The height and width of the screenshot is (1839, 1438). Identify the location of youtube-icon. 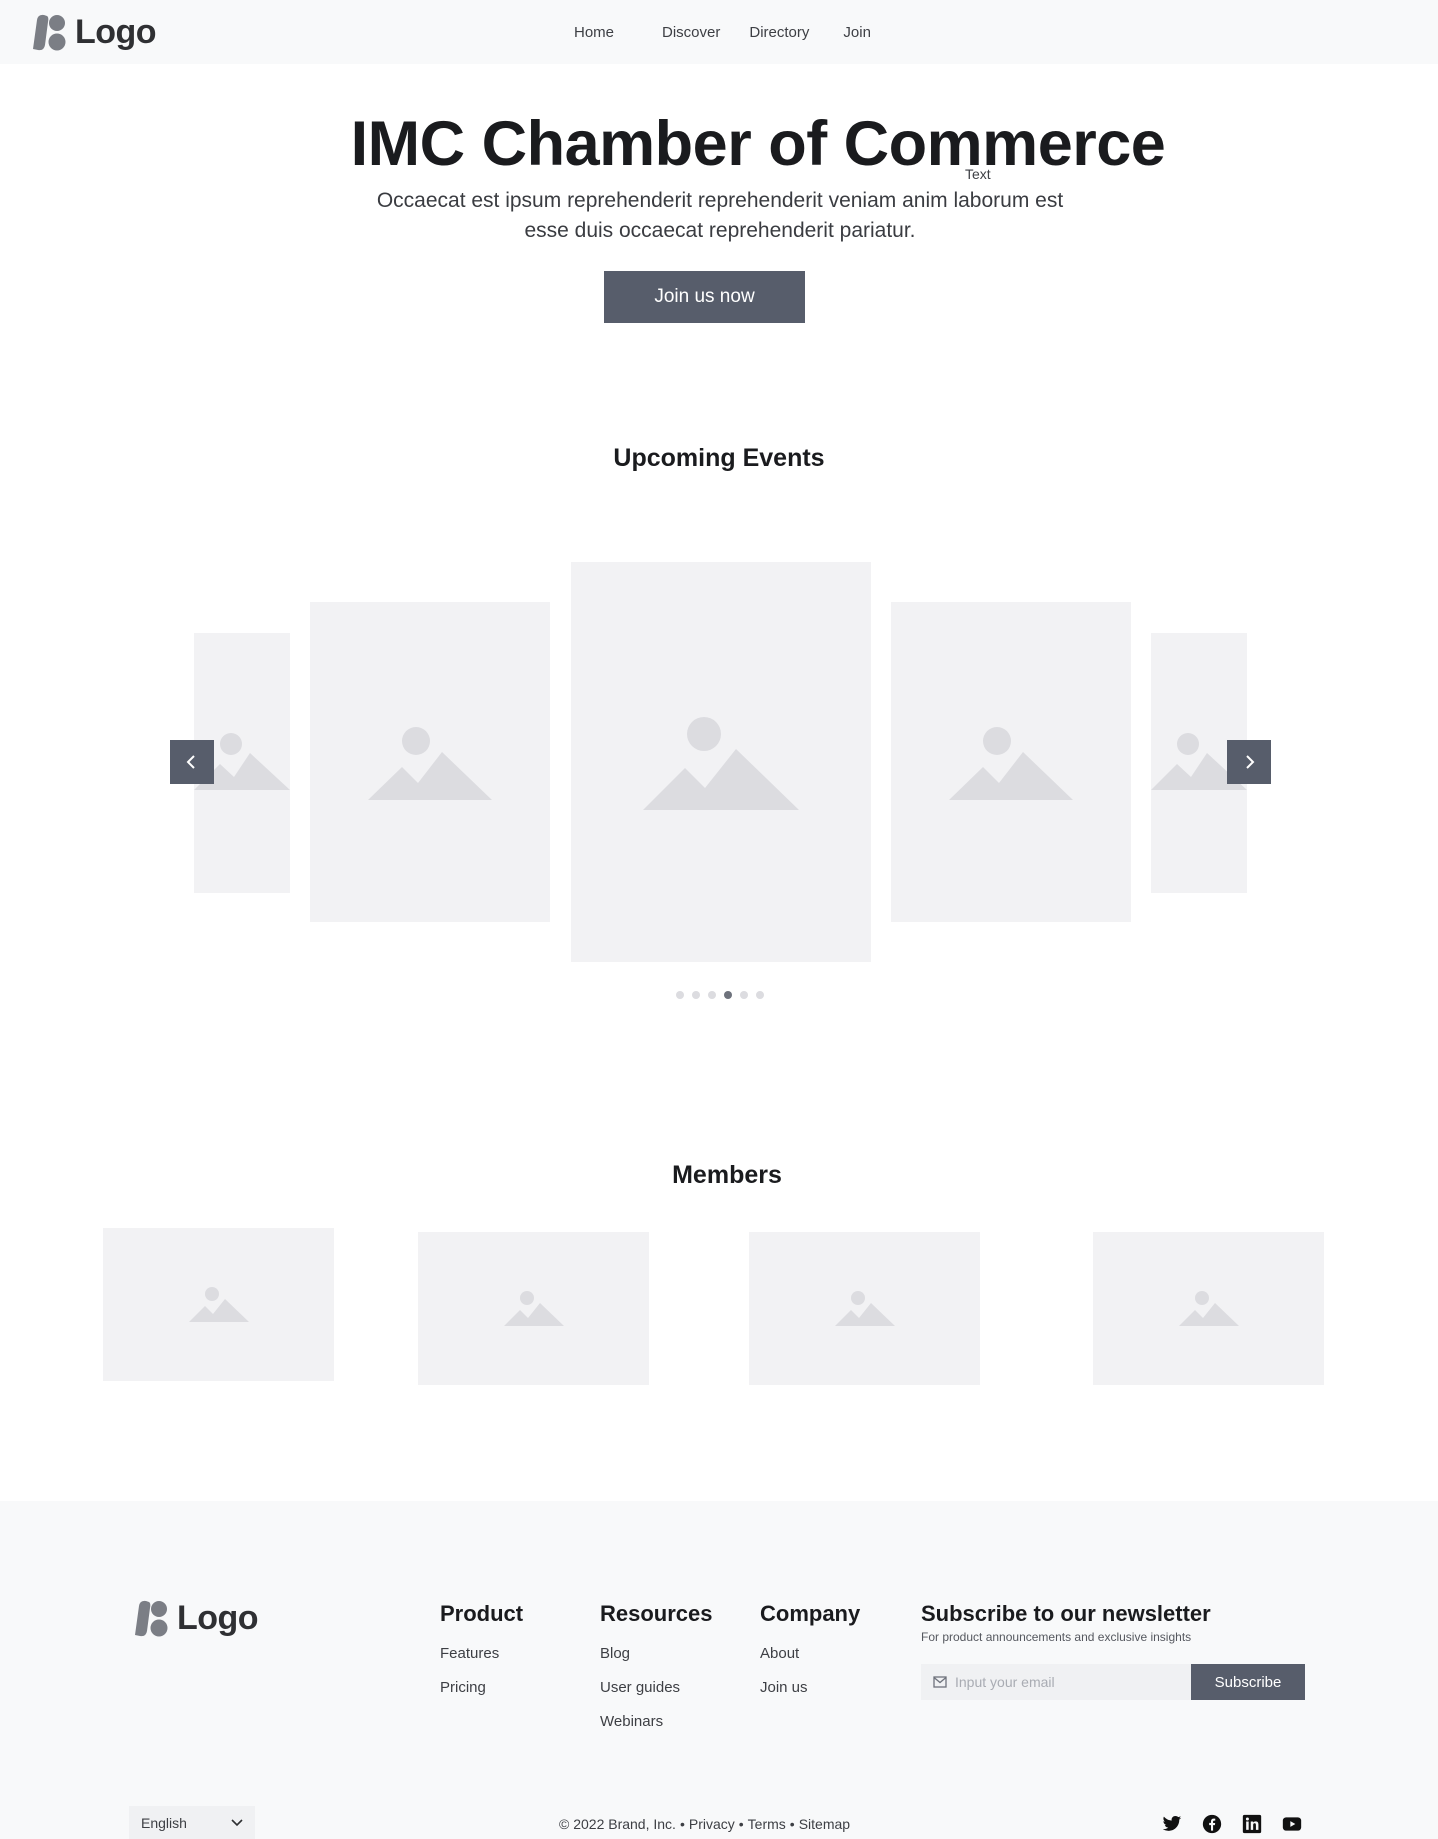
(1292, 1824).